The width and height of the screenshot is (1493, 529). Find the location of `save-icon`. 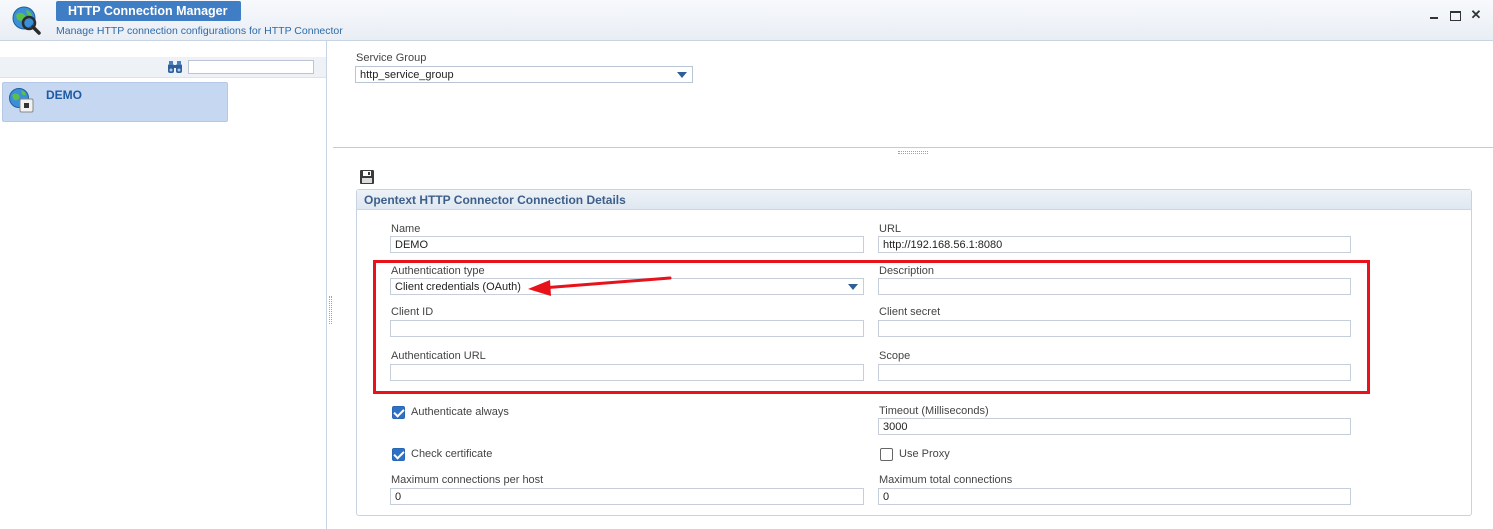

save-icon is located at coordinates (367, 177).